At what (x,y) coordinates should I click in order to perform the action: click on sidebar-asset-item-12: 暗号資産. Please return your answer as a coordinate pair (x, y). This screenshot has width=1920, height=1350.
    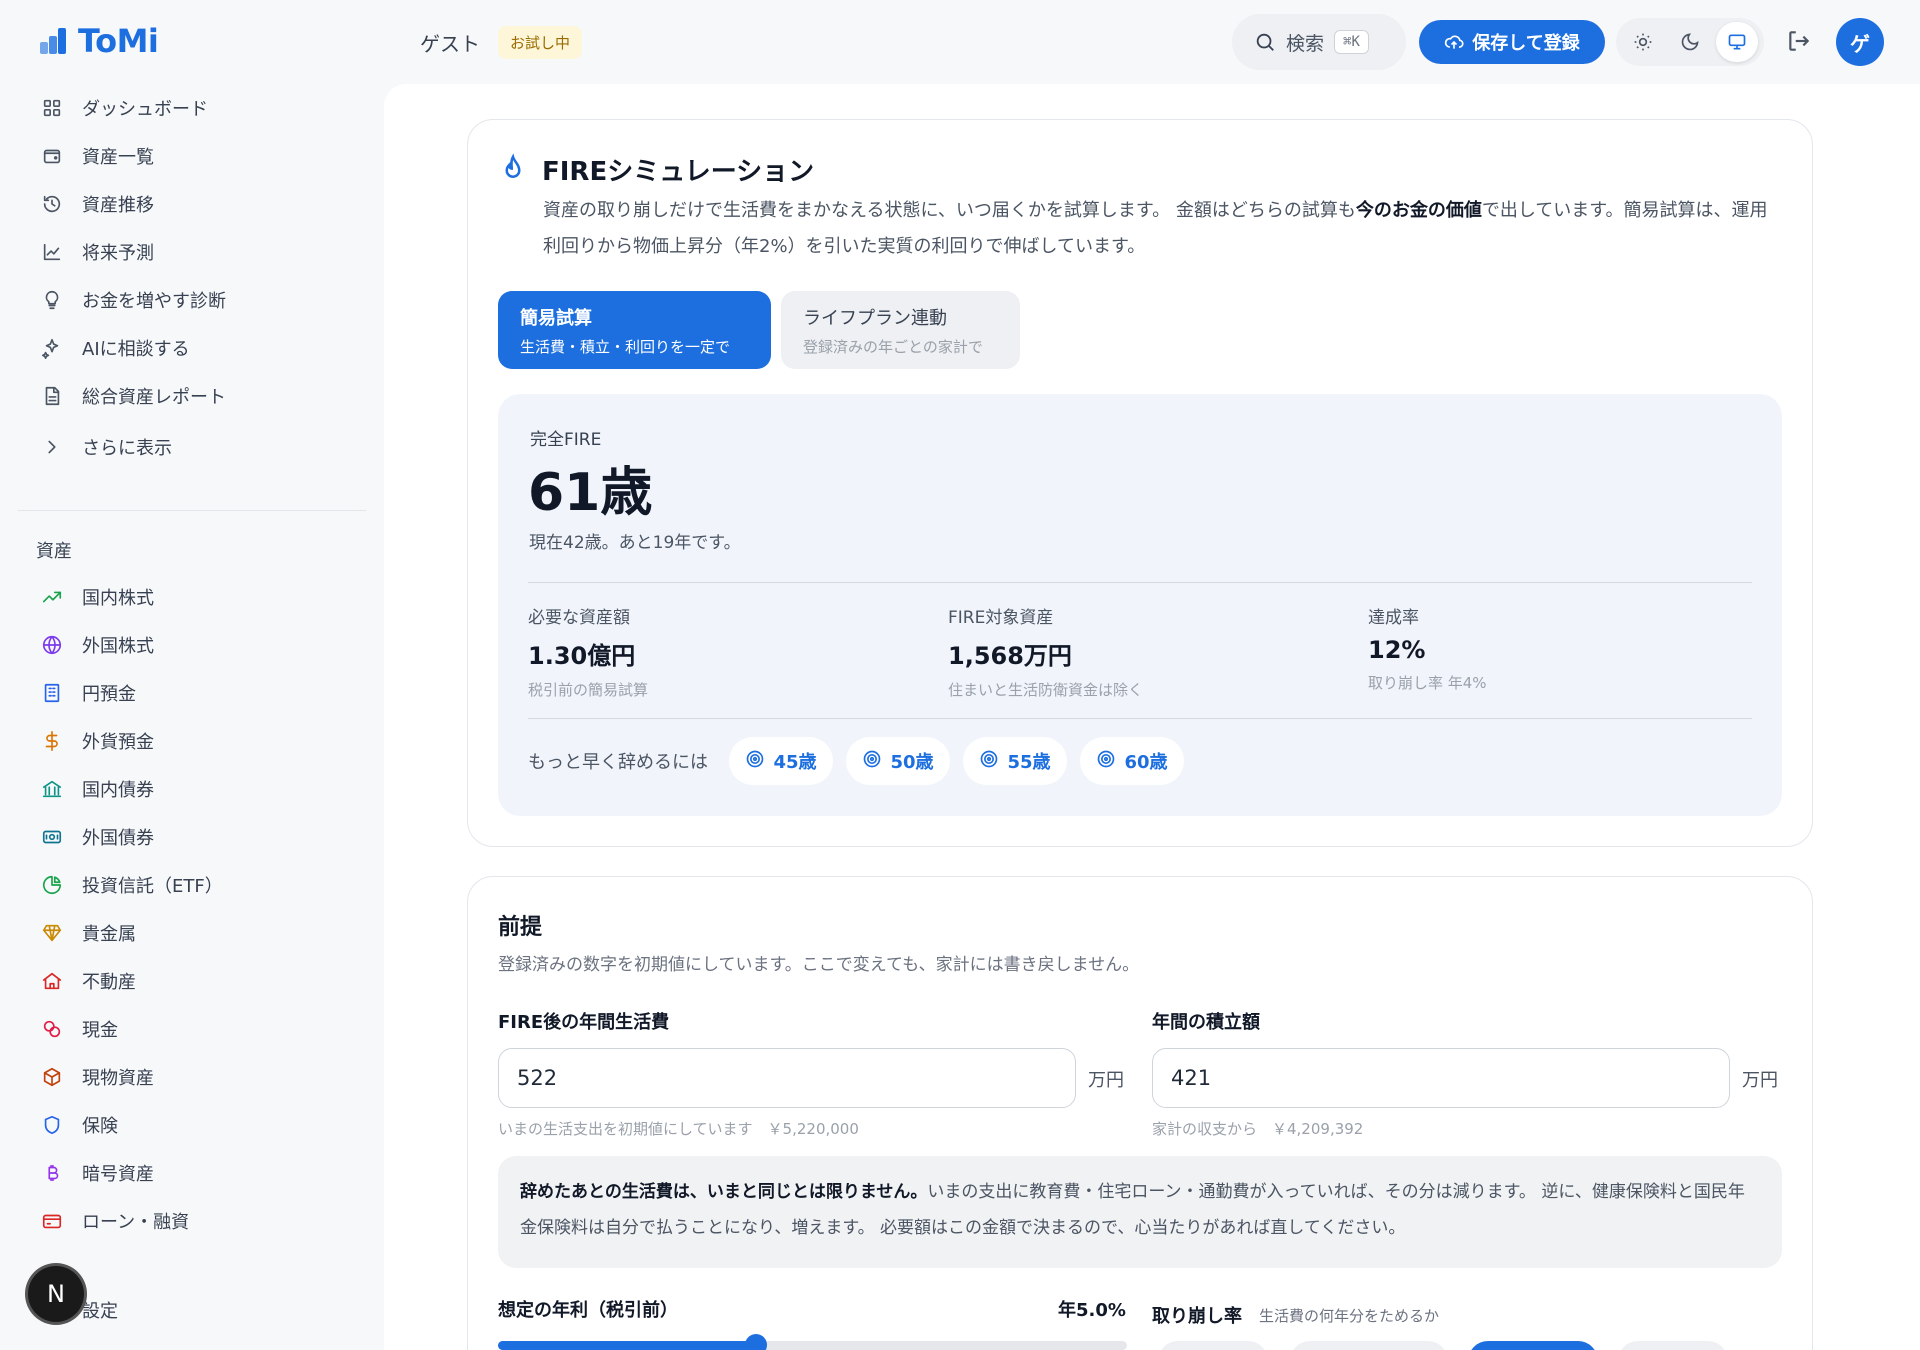
    Looking at the image, I should click on (97, 1173).